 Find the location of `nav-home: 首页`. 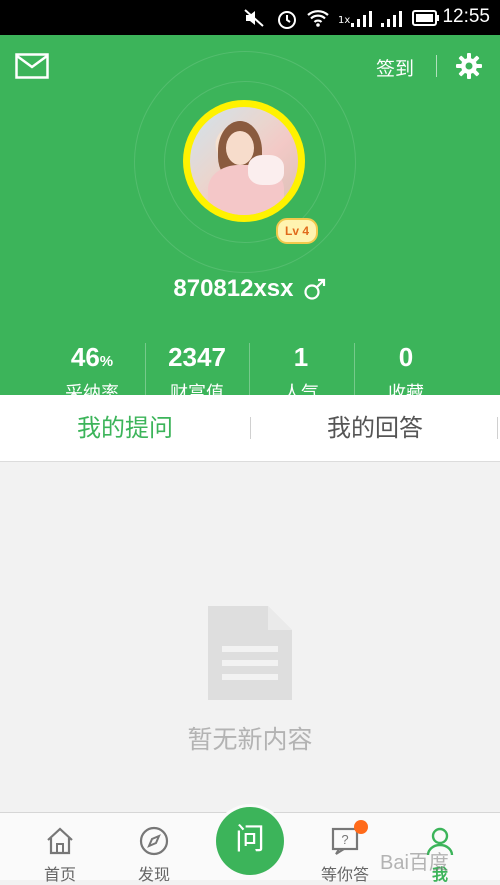

nav-home: 首页 is located at coordinates (60, 848).